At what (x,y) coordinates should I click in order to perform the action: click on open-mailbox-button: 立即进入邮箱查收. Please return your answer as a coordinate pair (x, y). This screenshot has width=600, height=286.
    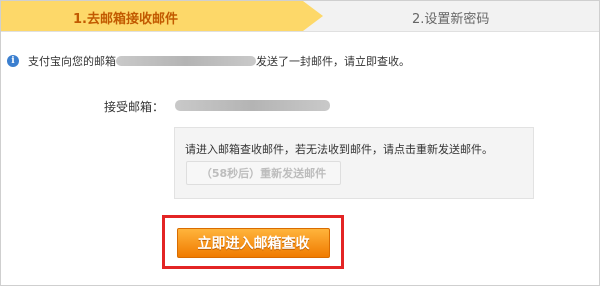
    Looking at the image, I should click on (253, 243).